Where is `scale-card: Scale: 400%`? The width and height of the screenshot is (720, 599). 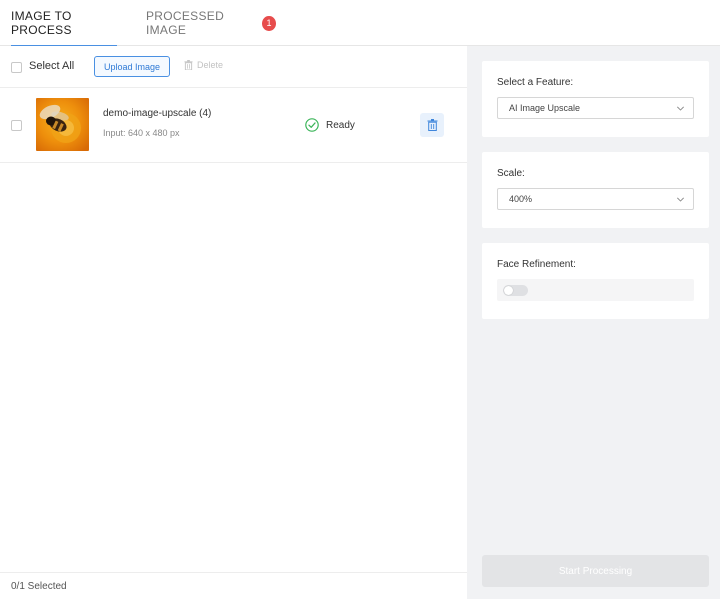 scale-card: Scale: 400% is located at coordinates (595, 190).